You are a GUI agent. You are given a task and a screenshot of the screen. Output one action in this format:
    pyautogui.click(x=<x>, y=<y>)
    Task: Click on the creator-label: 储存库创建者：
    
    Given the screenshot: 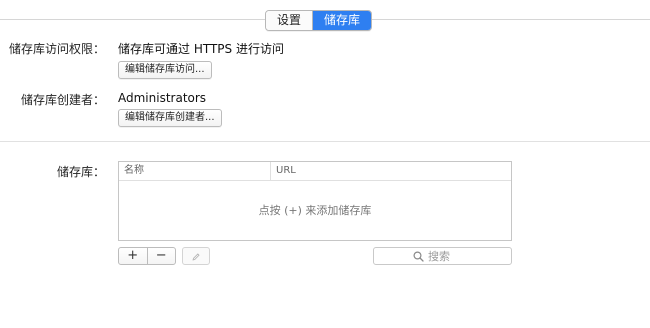 What is the action you would take?
    pyautogui.click(x=62, y=100)
    